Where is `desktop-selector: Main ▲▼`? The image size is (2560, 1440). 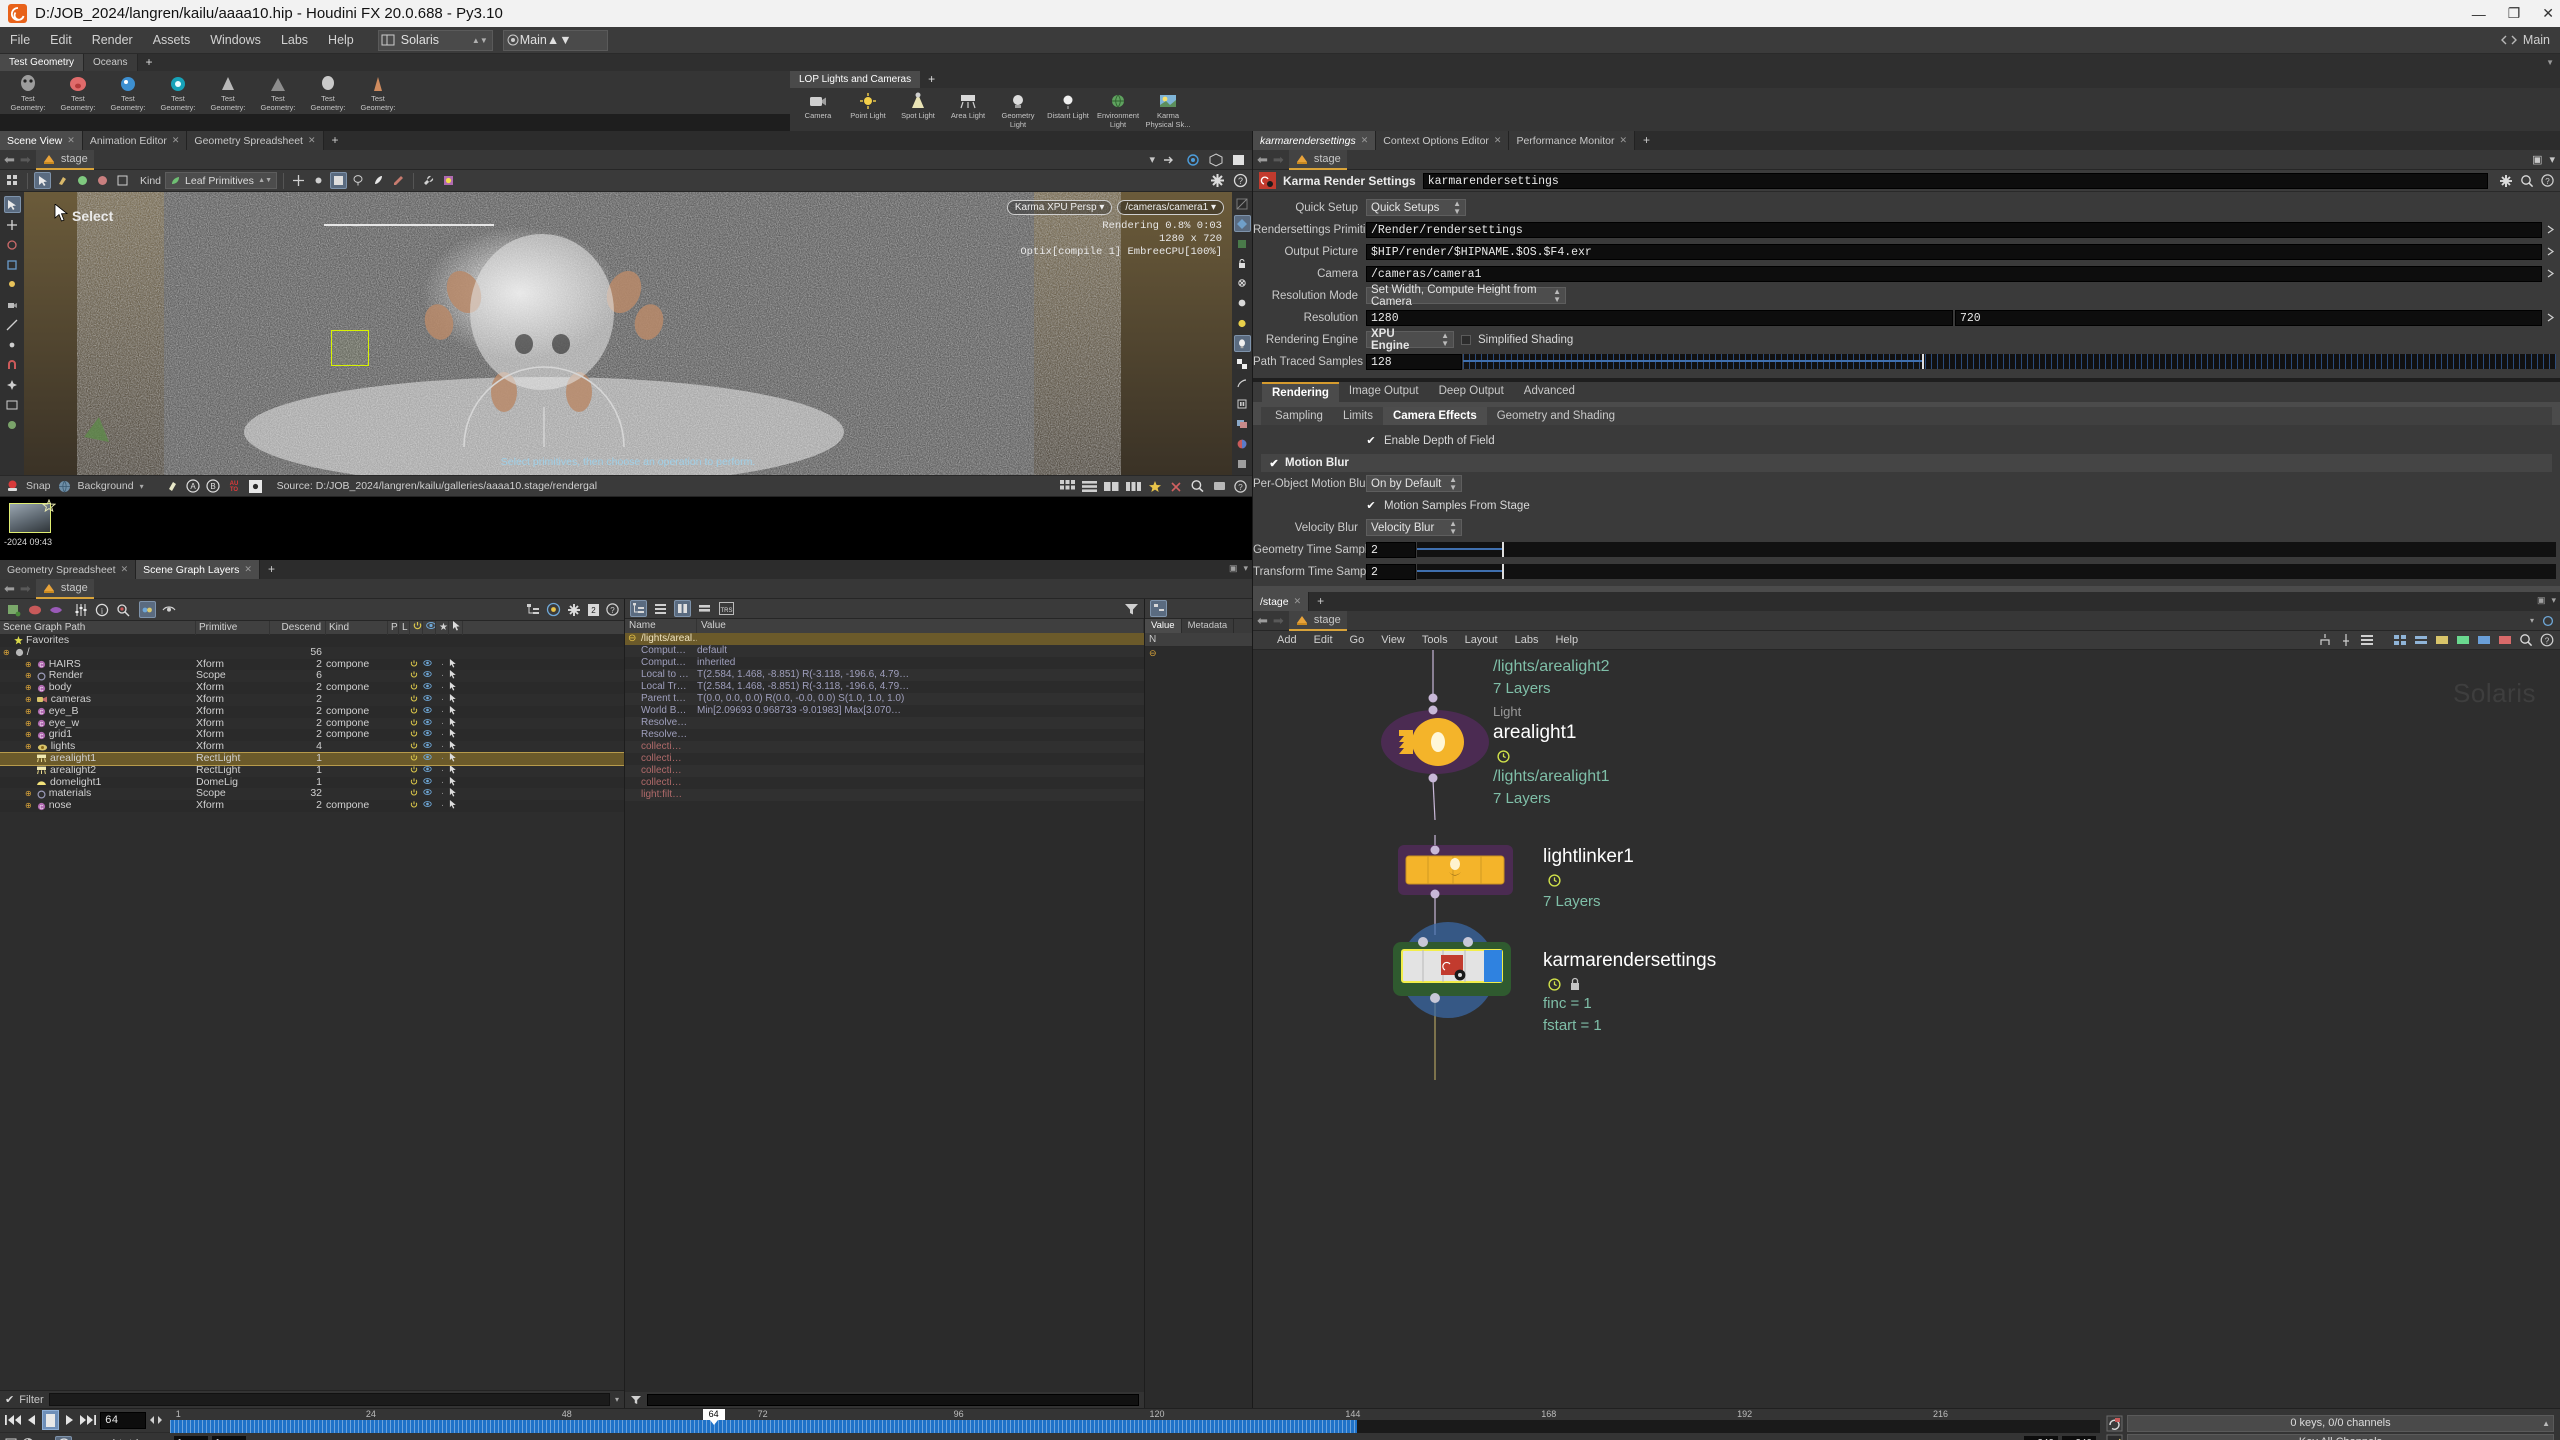 desktop-selector: Main ▲▼ is located at coordinates (555, 40).